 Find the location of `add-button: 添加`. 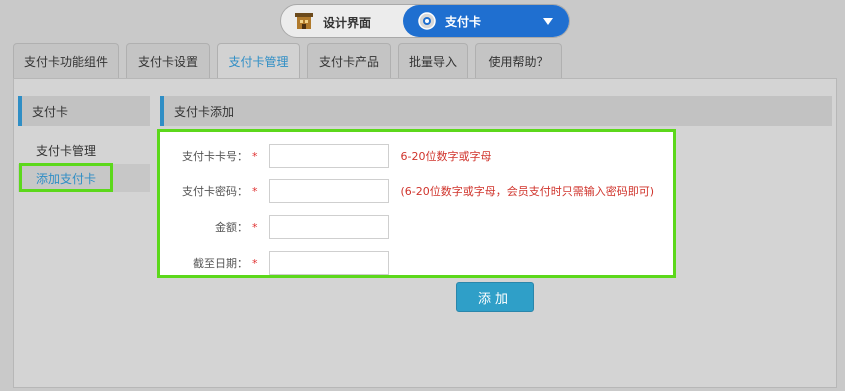

add-button: 添加 is located at coordinates (495, 297).